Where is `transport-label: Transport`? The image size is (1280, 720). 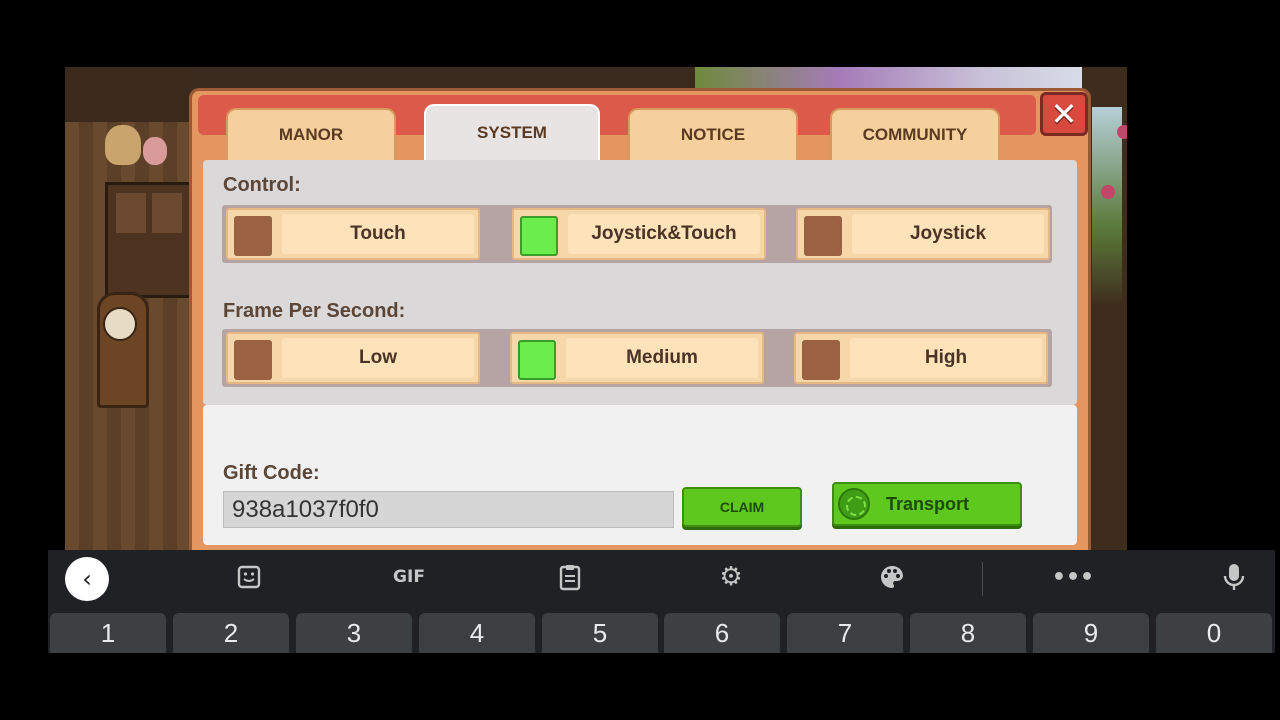
transport-label: Transport is located at coordinates (928, 504).